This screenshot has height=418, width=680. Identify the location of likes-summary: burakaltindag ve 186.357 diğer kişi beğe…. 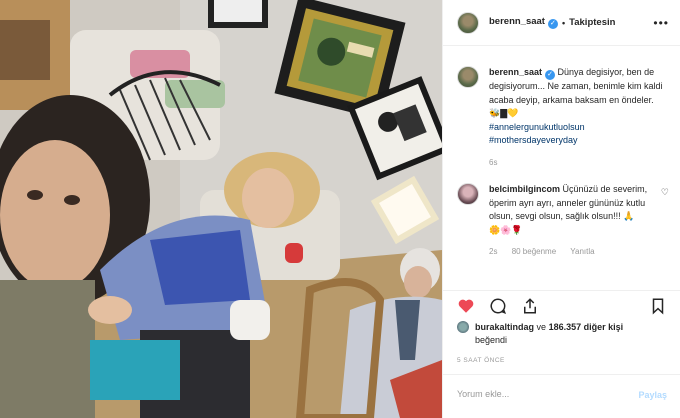
(567, 334).